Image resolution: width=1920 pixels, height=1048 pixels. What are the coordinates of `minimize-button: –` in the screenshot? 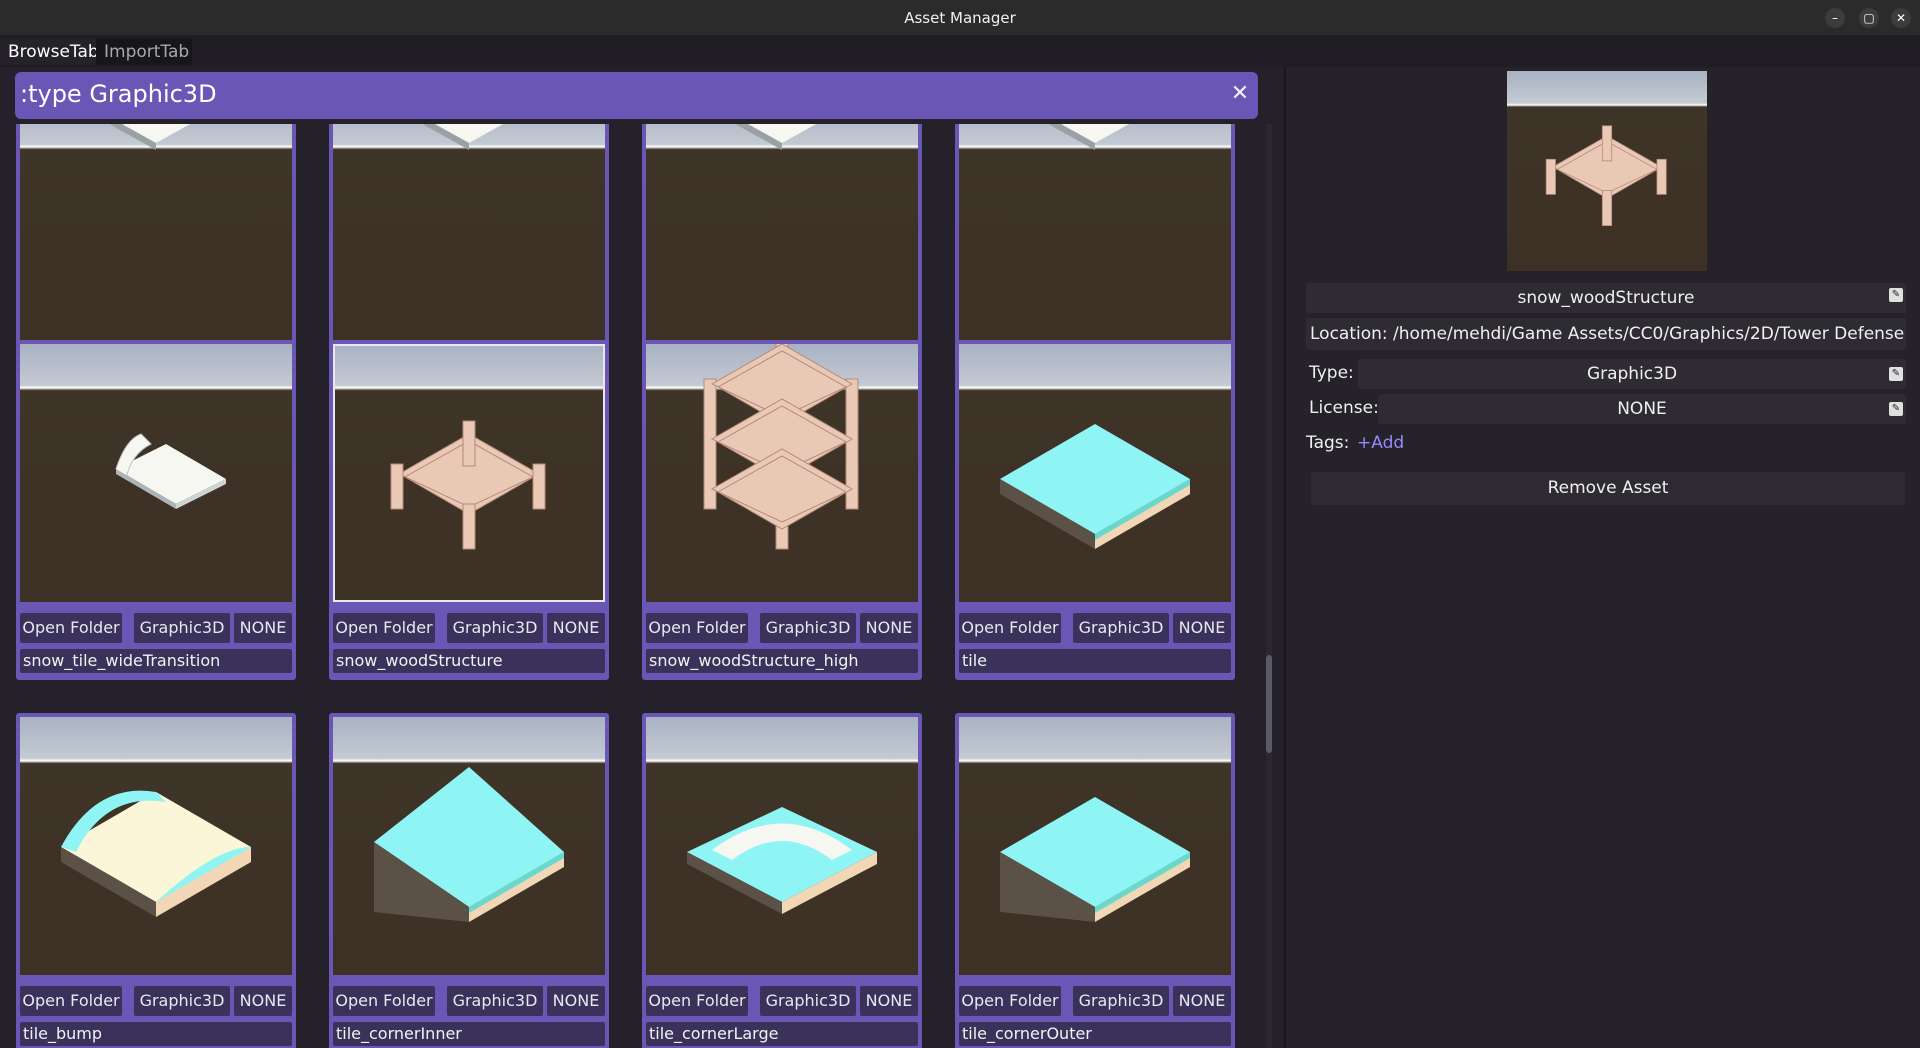 It's located at (1835, 18).